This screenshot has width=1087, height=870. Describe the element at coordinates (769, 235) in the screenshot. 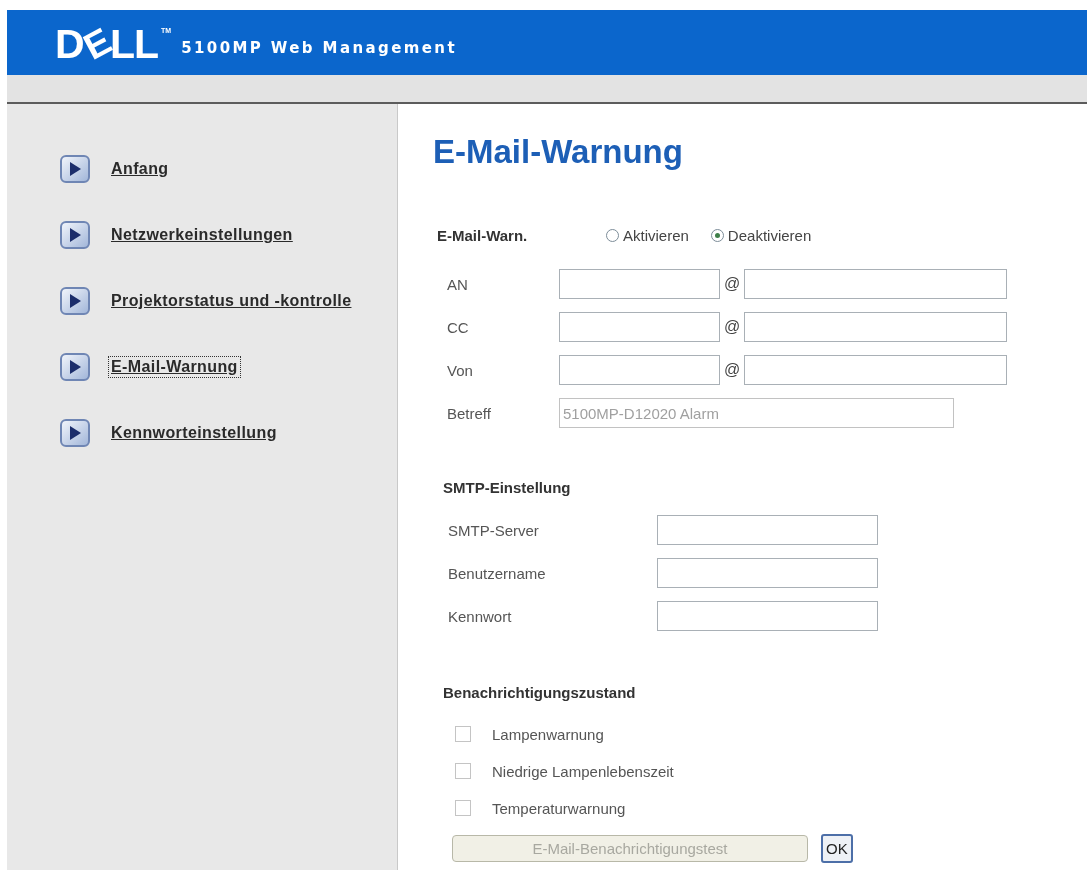

I see `radio-label: Deaktivieren` at that location.